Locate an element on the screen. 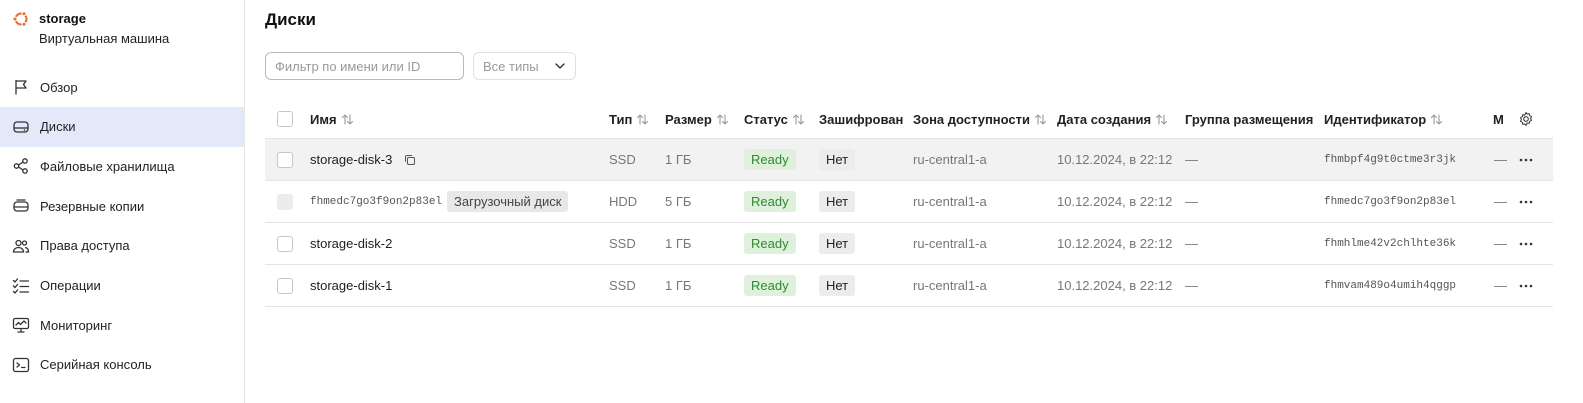 The image size is (1583, 403). persons-icon is located at coordinates (21, 246).